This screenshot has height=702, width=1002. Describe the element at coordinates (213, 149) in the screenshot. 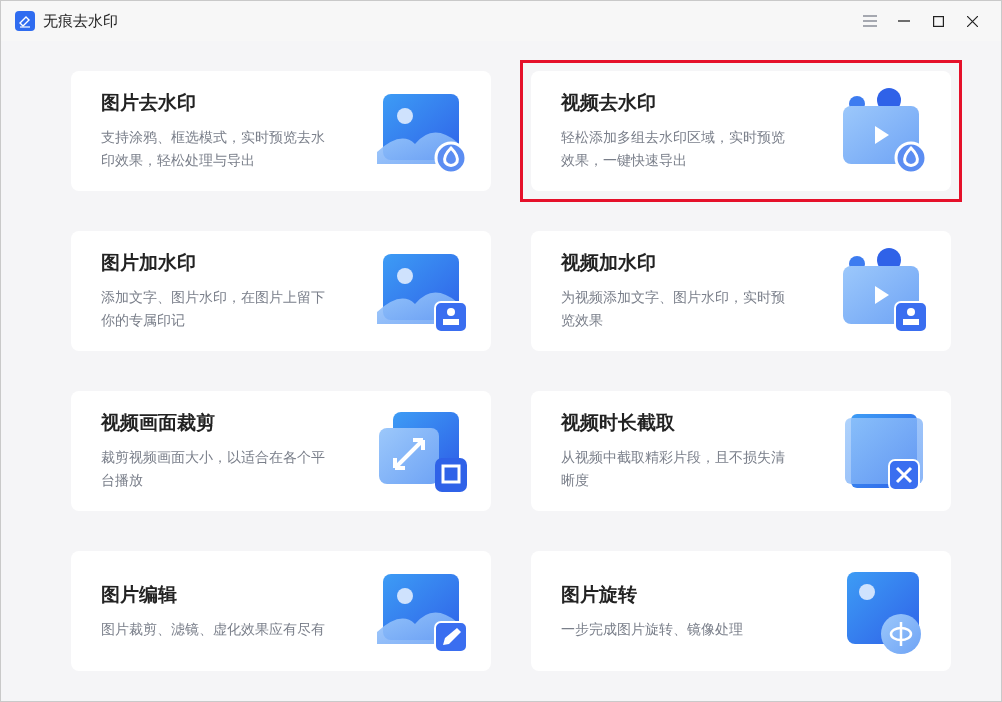

I see `card-description: 支持涂鸦、框选模式，实时预览去水印效果，轻松处理与导出` at that location.